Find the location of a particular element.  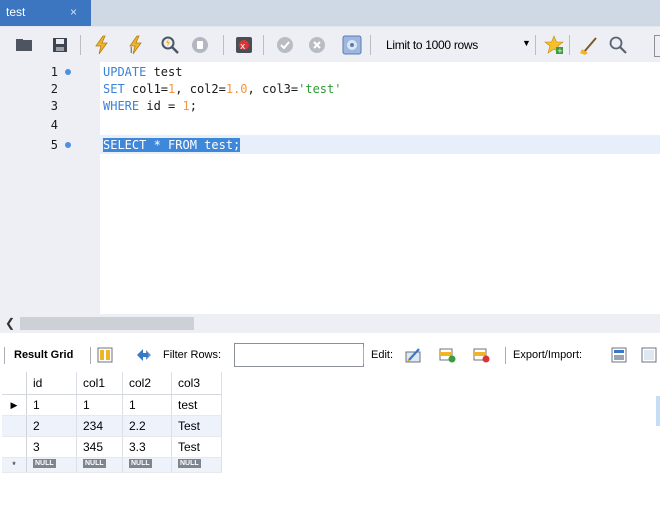

cell: 3 is located at coordinates (51, 447).